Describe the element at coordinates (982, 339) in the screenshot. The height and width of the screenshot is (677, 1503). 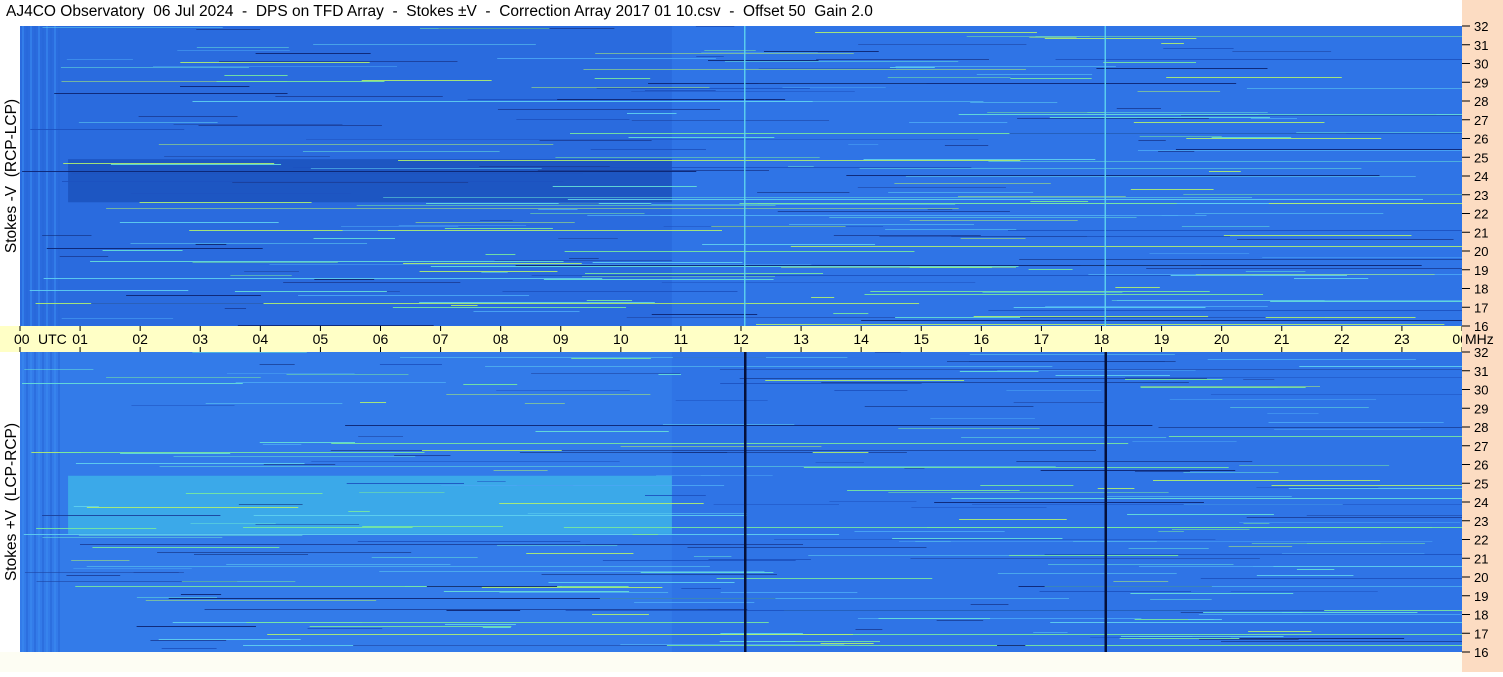
I see `utc-tick-label: 16` at that location.